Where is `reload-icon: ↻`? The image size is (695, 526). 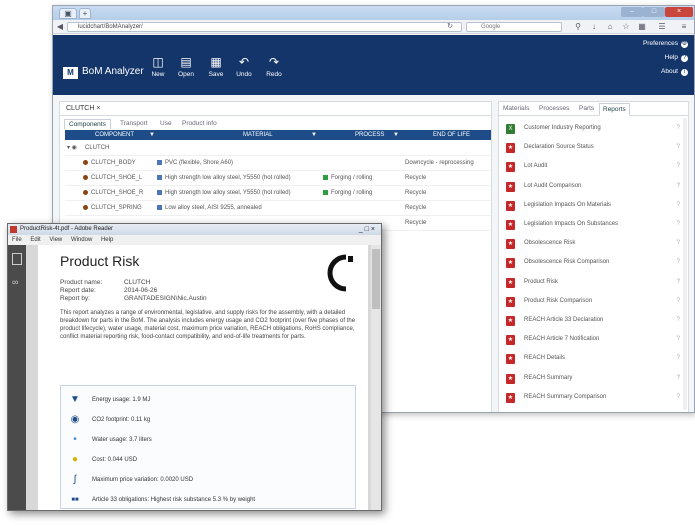 reload-icon: ↻ is located at coordinates (450, 27).